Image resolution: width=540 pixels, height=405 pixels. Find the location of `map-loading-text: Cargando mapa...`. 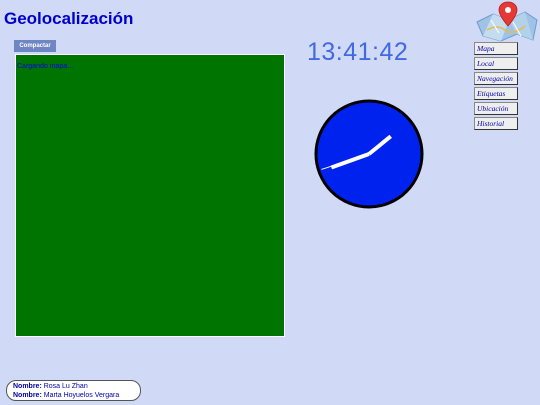

map-loading-text: Cargando mapa... is located at coordinates (45, 66).